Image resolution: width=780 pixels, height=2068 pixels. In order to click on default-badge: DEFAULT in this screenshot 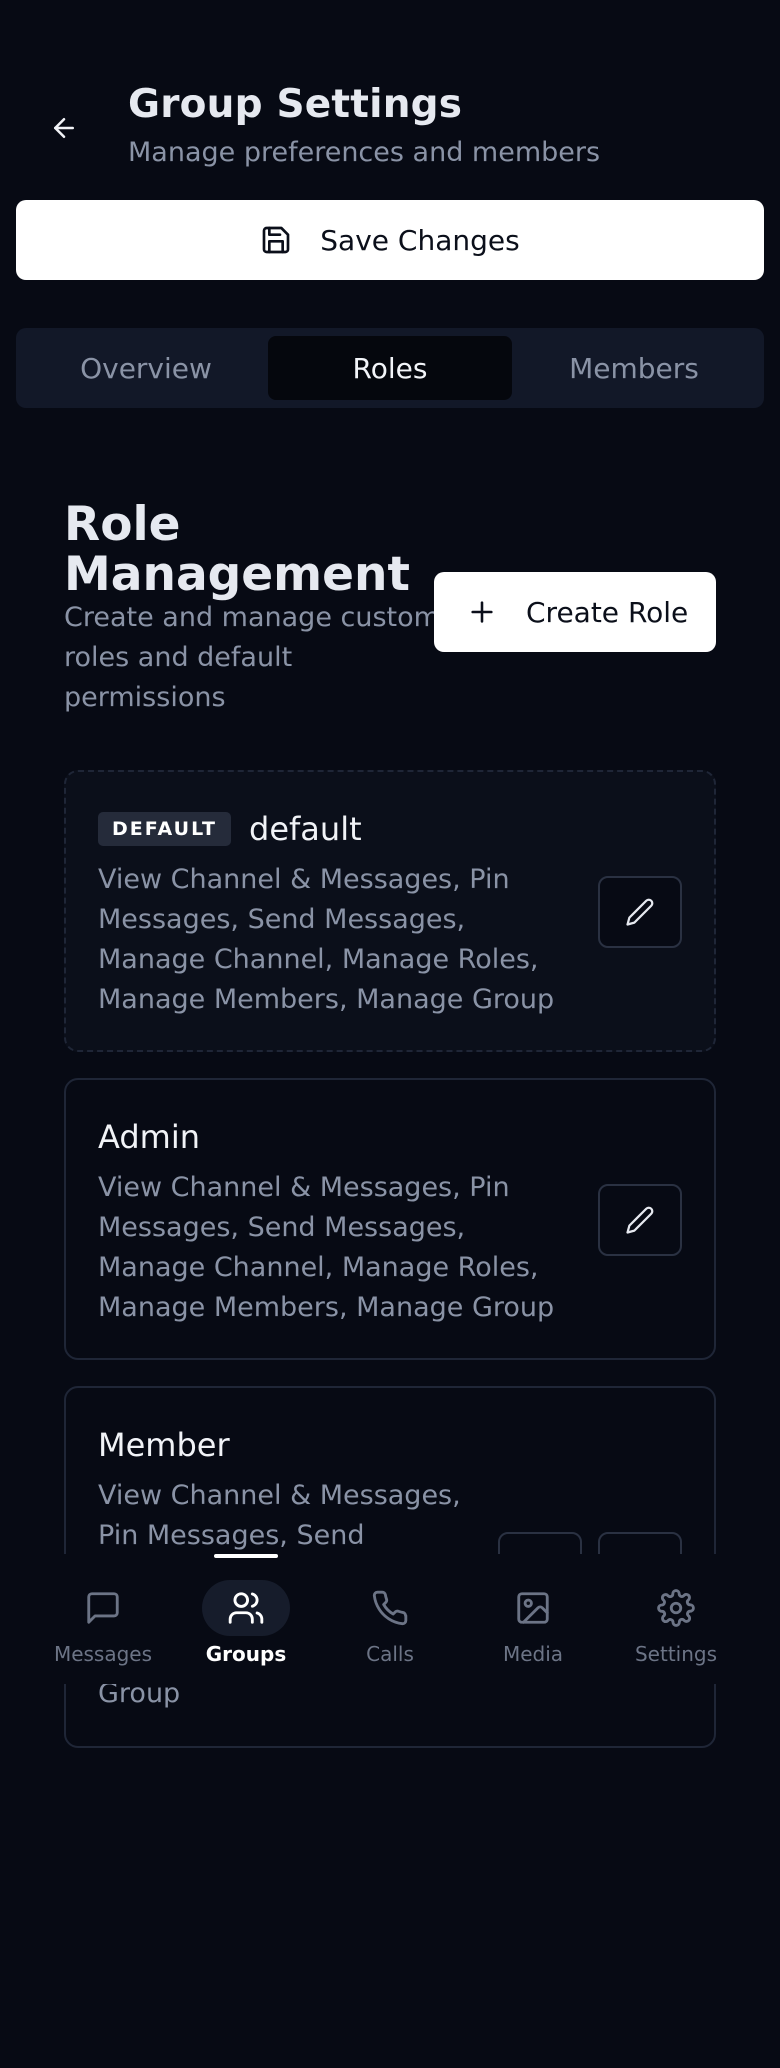, I will do `click(165, 829)`.